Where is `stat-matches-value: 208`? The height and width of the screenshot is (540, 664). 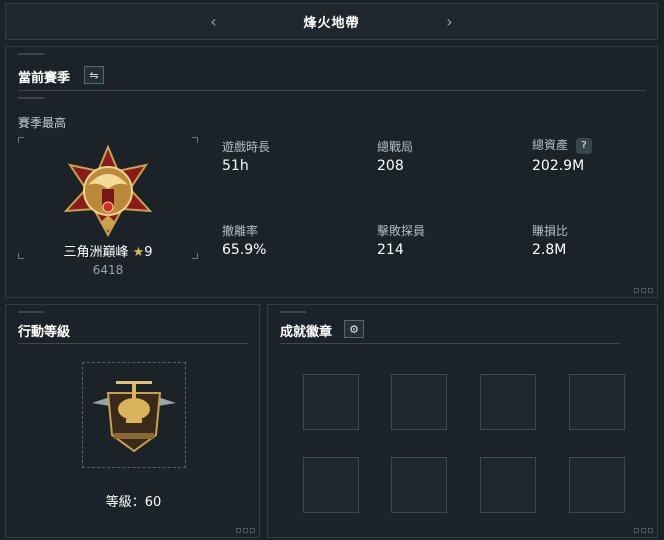
stat-matches-value: 208 is located at coordinates (390, 166).